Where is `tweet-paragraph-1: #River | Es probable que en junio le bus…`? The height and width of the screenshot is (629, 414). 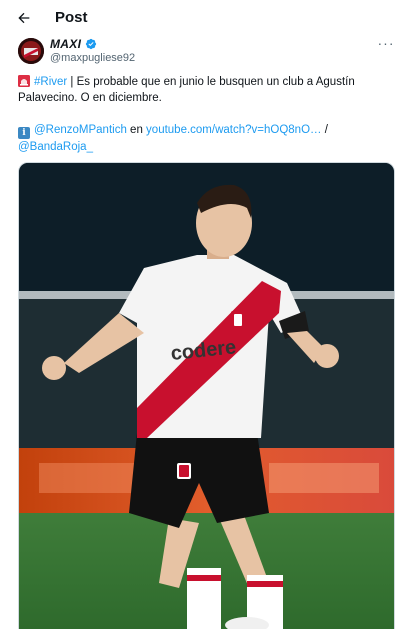 tweet-paragraph-1: #River | Es probable que en junio le bus… is located at coordinates (208, 90).